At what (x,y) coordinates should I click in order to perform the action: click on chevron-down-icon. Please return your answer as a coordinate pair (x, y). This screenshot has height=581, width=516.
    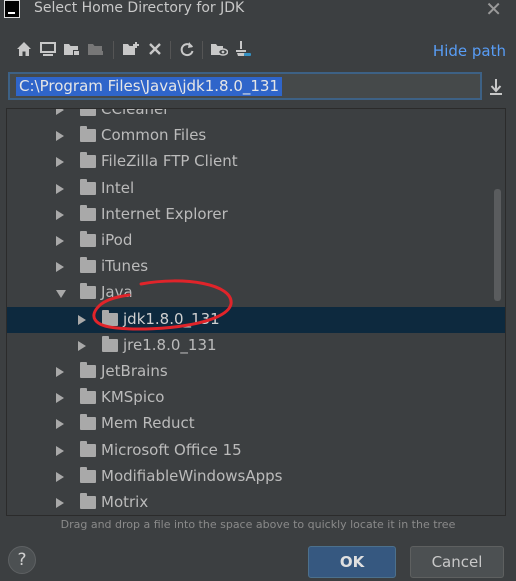
    Looking at the image, I should click on (61, 294).